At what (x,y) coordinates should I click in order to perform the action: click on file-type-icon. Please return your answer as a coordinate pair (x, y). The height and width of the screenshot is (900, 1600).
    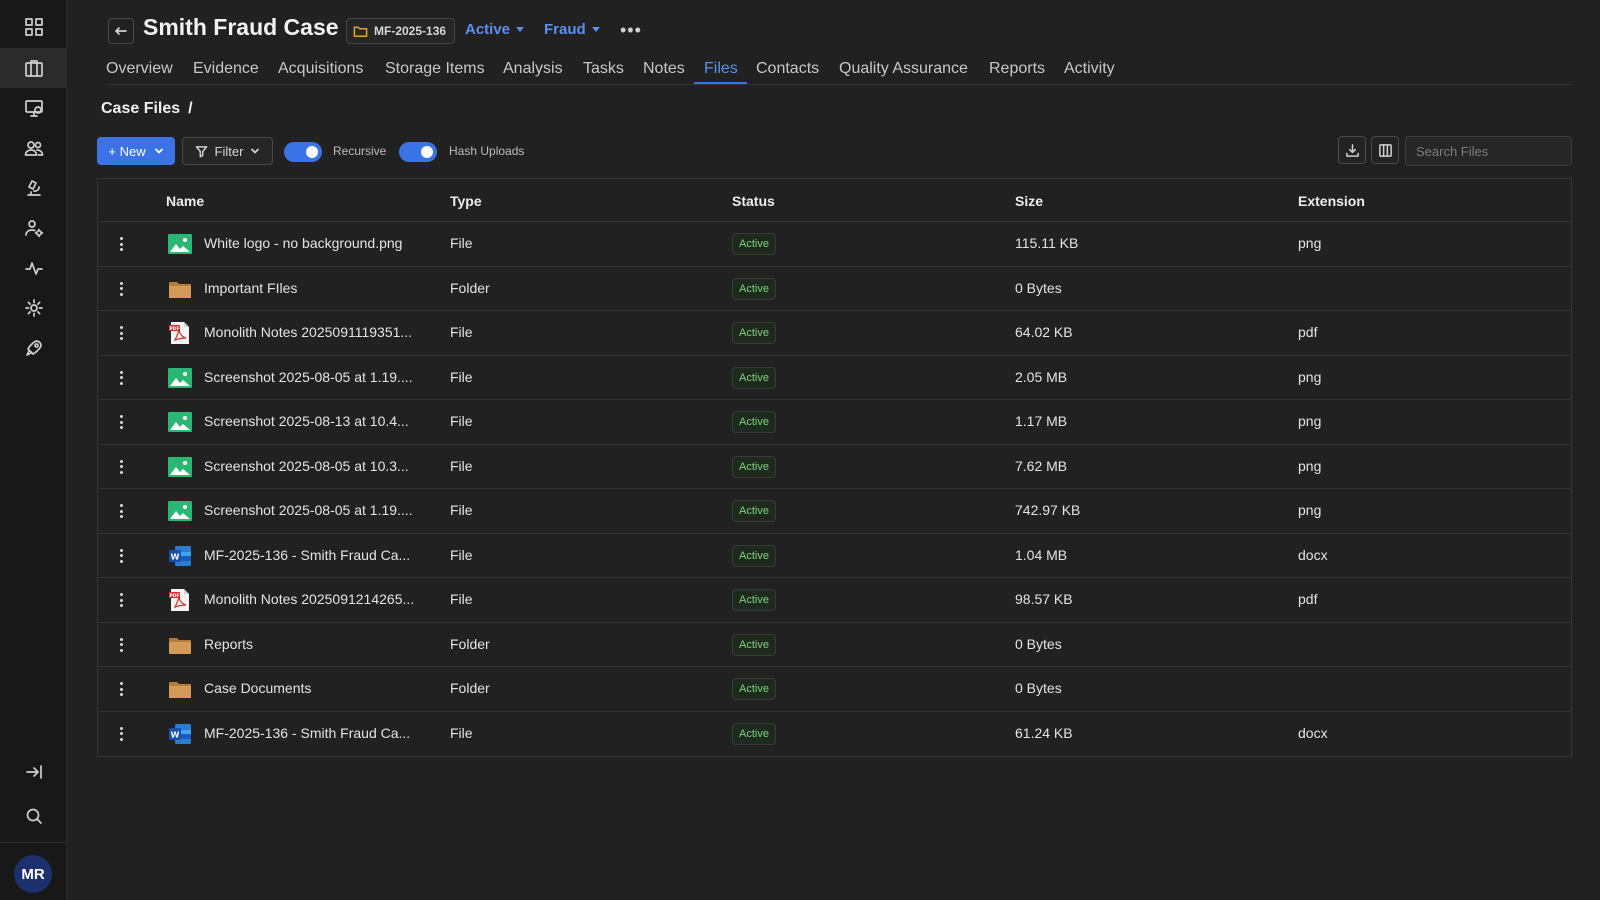
    Looking at the image, I should click on (180, 511).